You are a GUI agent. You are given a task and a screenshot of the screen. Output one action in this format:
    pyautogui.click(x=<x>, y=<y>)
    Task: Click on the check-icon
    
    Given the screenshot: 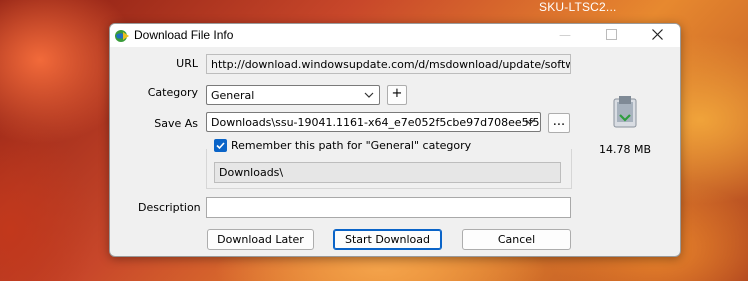 What is the action you would take?
    pyautogui.click(x=220, y=146)
    